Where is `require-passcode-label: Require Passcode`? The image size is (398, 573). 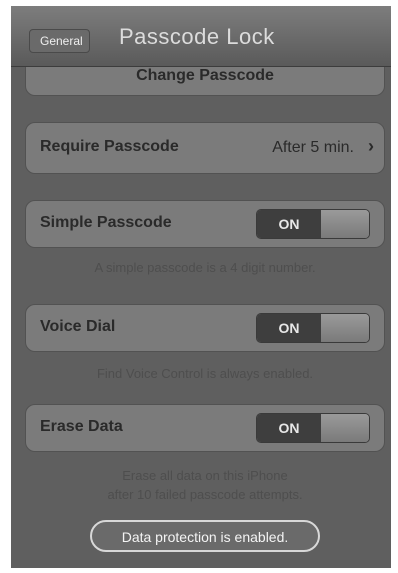
require-passcode-label: Require Passcode is located at coordinates (109, 146).